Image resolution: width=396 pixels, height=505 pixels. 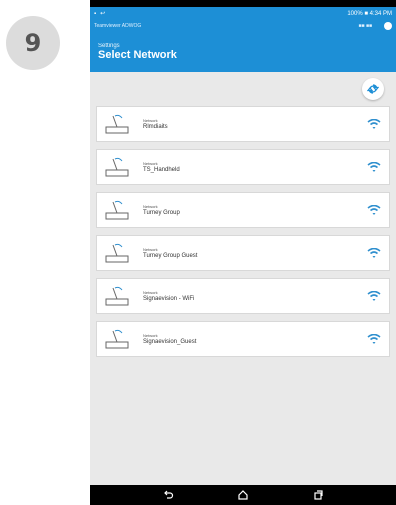 I want to click on network-name: Turney Group, so click(x=161, y=212).